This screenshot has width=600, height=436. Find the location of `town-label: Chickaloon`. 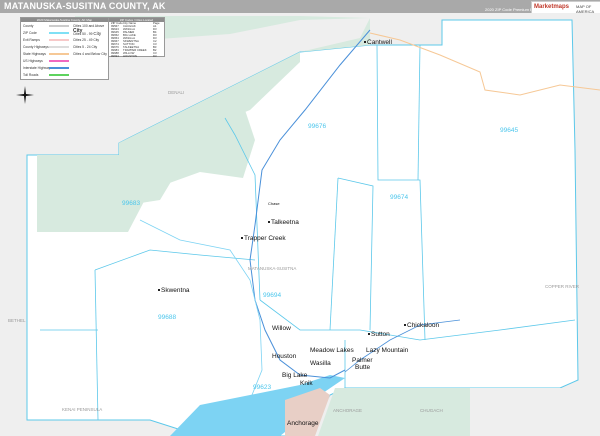

town-label: Chickaloon is located at coordinates (423, 325).